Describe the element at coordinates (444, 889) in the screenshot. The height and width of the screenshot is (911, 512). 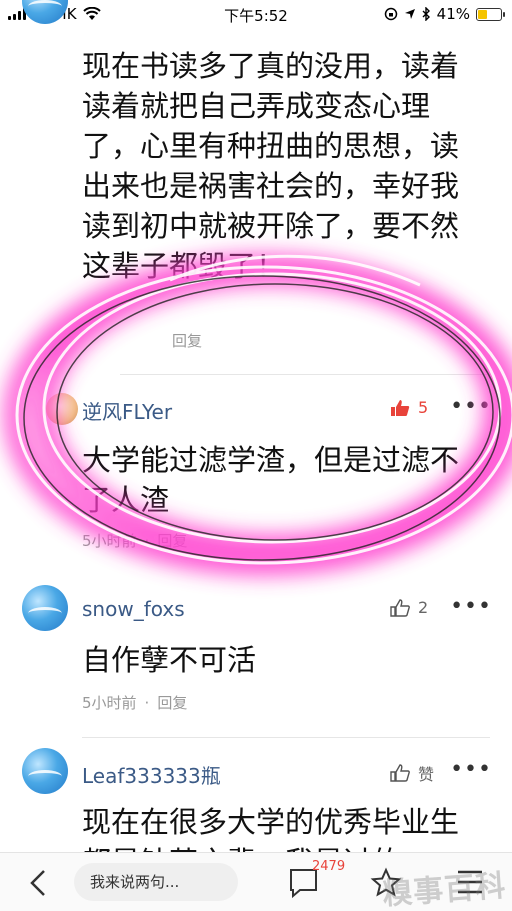
I see `watermark: 糗事百科` at that location.